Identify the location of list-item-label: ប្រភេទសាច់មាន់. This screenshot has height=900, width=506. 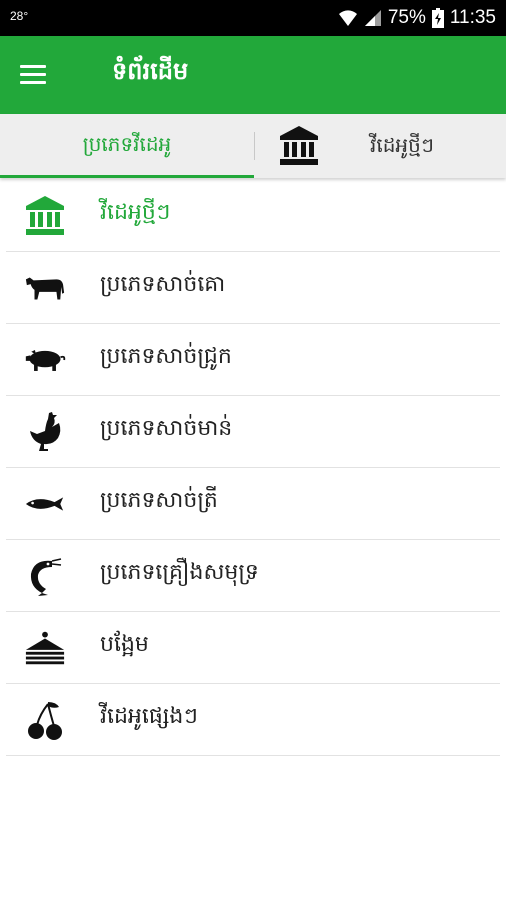
(166, 428).